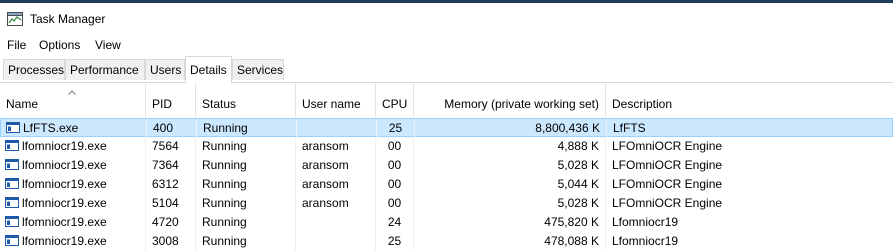 The width and height of the screenshot is (893, 251). I want to click on pid-cell: 4720, so click(171, 222).